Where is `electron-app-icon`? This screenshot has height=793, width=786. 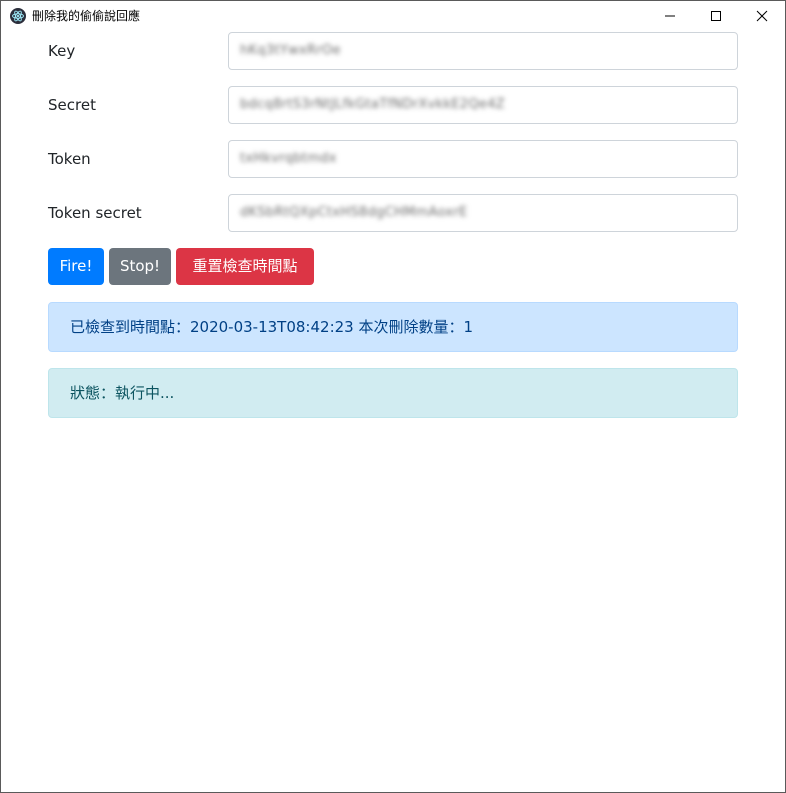 electron-app-icon is located at coordinates (18, 16).